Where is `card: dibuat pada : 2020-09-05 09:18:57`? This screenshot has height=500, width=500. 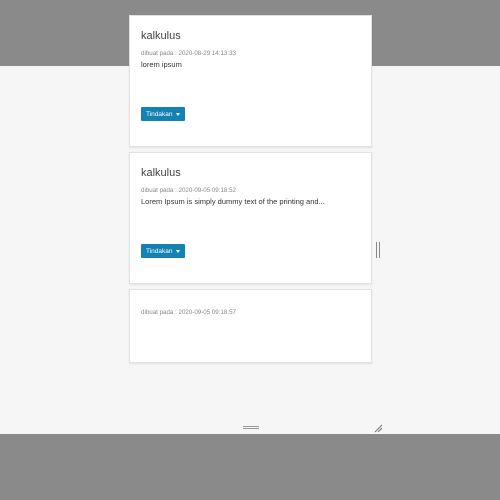 card: dibuat pada : 2020-09-05 09:18:57 is located at coordinates (250, 326).